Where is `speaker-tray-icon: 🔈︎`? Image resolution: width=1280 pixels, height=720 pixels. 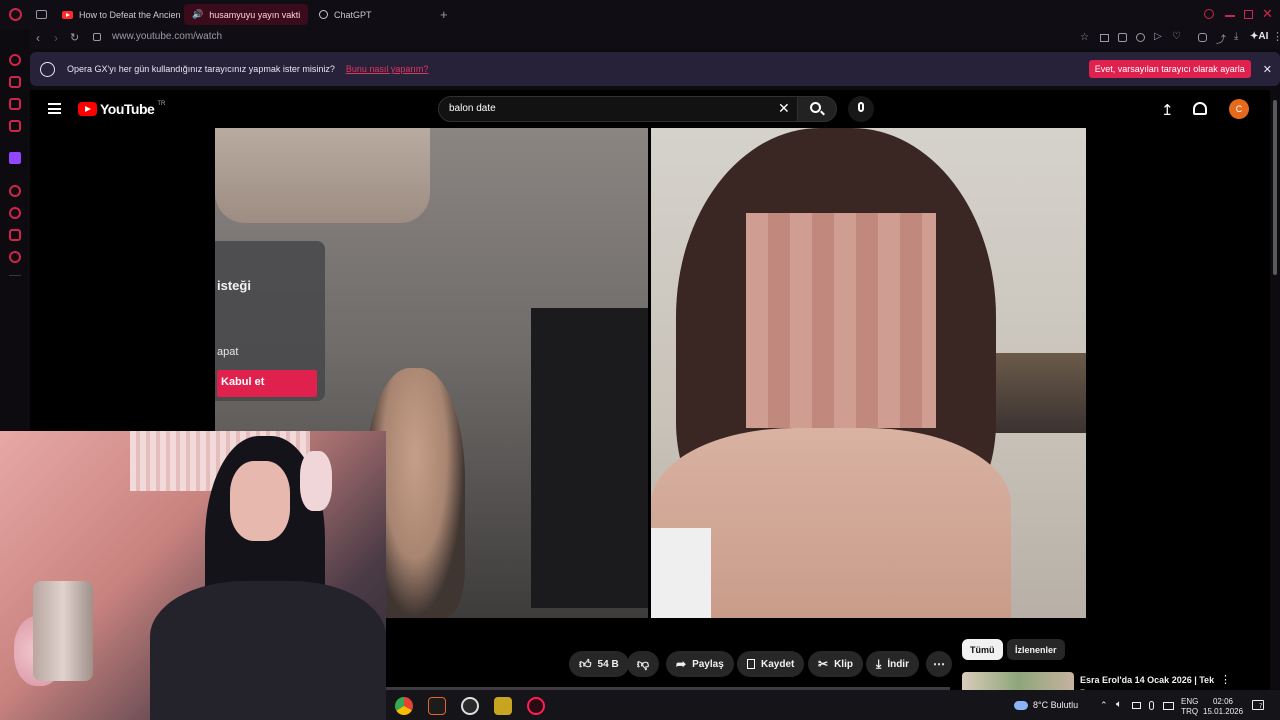
speaker-tray-icon: 🔈︎ is located at coordinates (1119, 704).